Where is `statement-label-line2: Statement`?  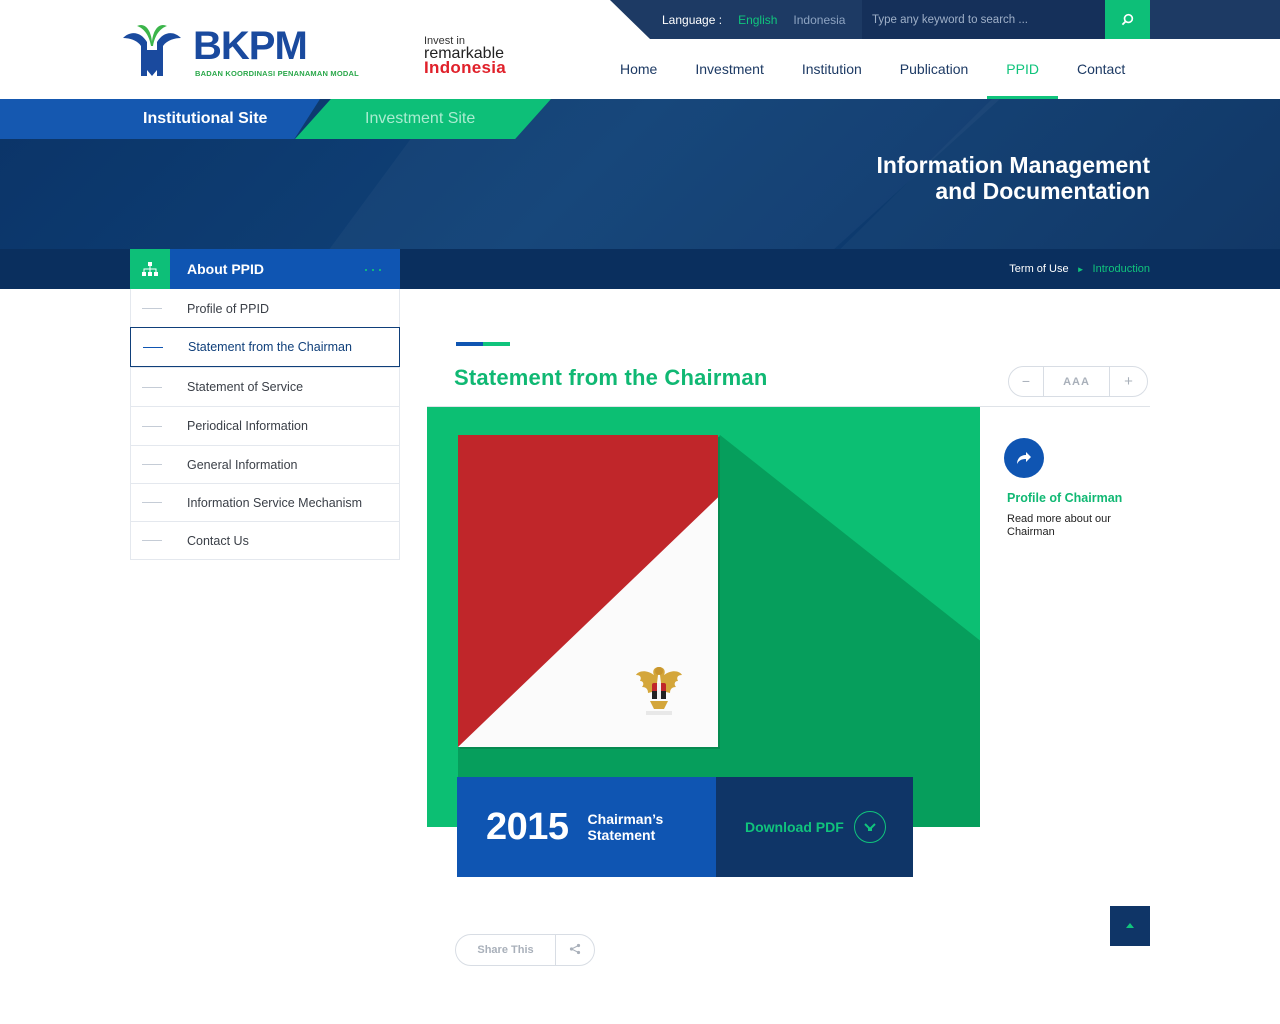 statement-label-line2: Statement is located at coordinates (621, 835).